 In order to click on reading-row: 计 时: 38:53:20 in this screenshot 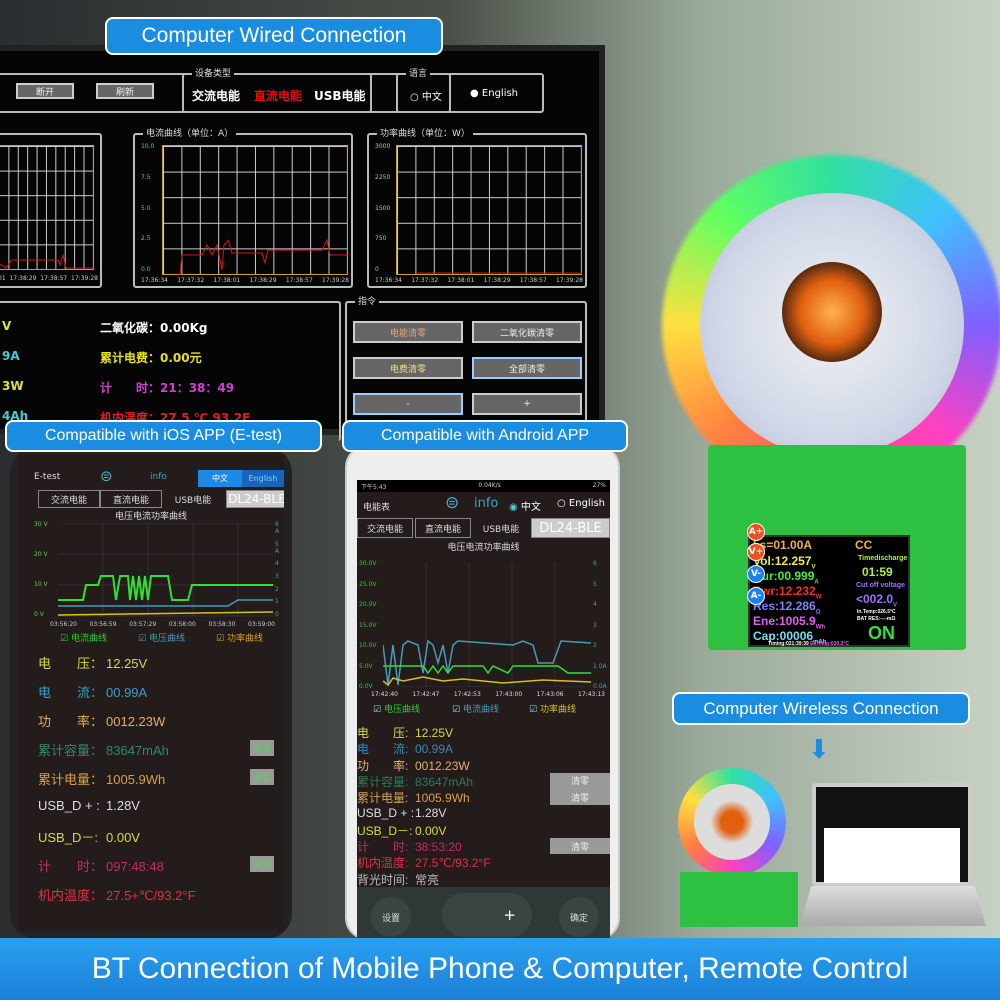, I will do `click(409, 846)`.